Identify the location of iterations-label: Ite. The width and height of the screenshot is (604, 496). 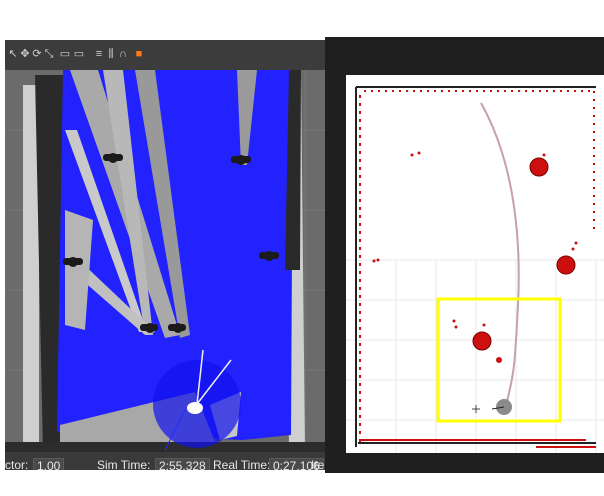
(318, 464).